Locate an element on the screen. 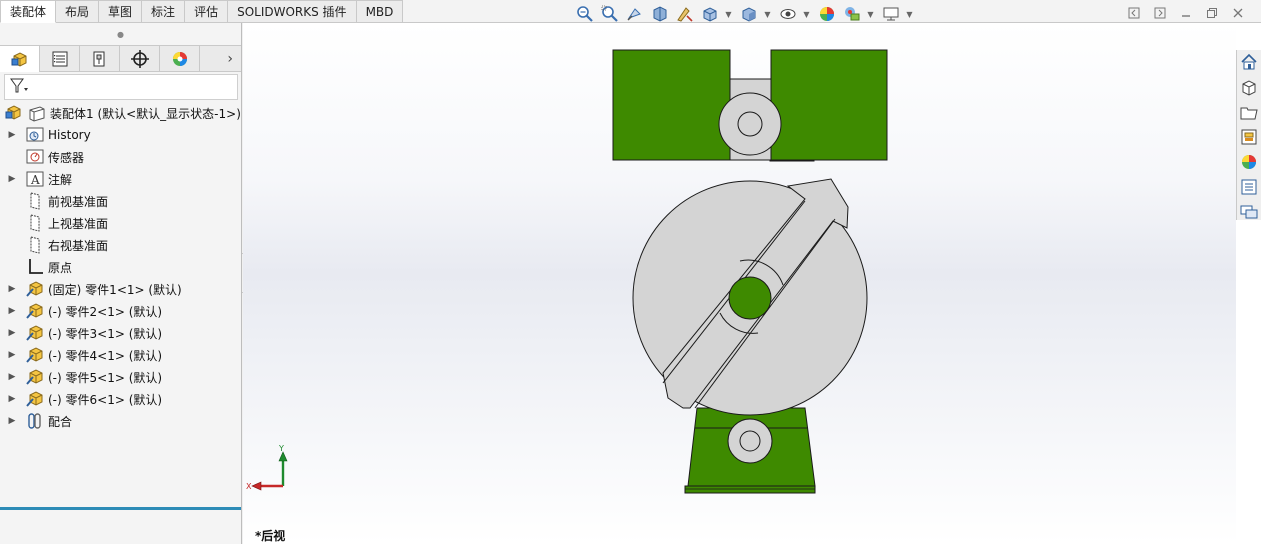  featuremanager-tab-icon is located at coordinates (20, 59).